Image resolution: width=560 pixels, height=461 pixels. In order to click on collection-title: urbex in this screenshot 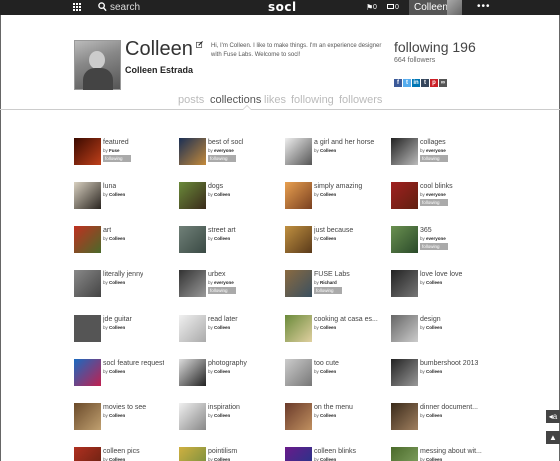, I will do `click(217, 274)`.